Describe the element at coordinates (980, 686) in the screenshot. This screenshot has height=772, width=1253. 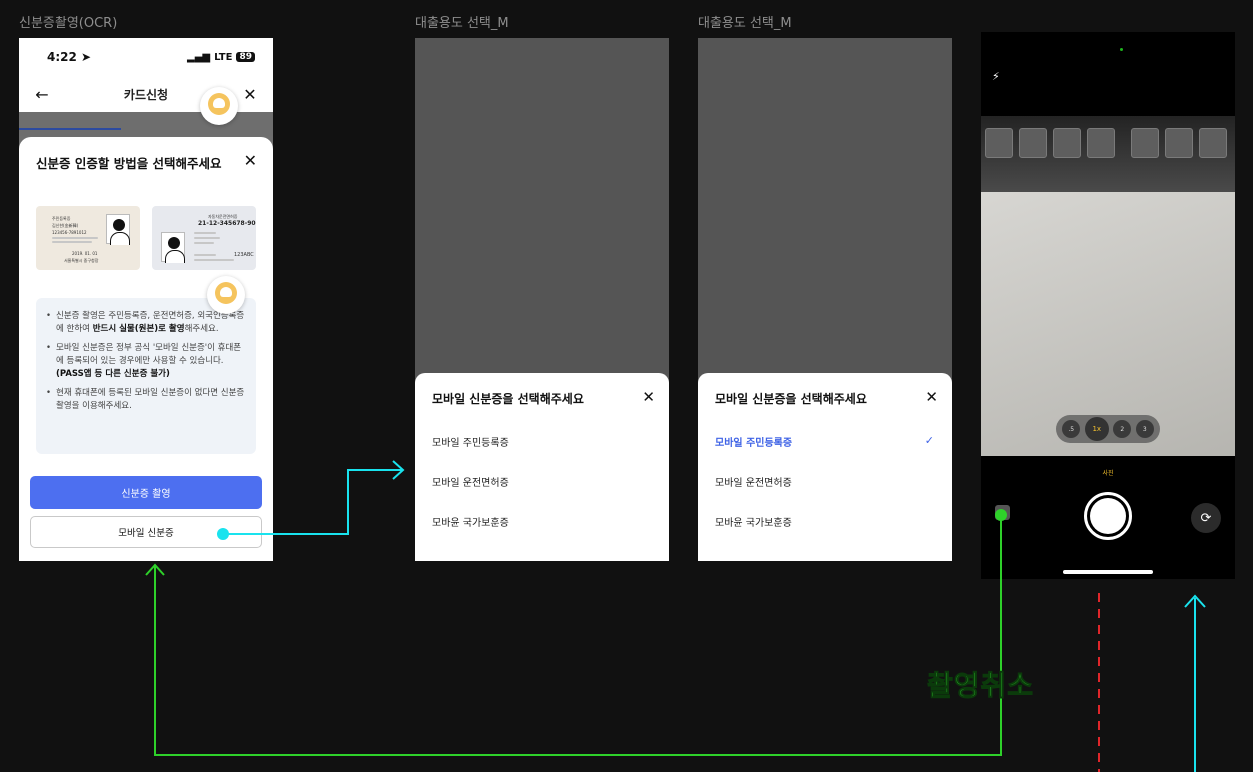
I see `cancel-capture-label: 촬영취소` at that location.